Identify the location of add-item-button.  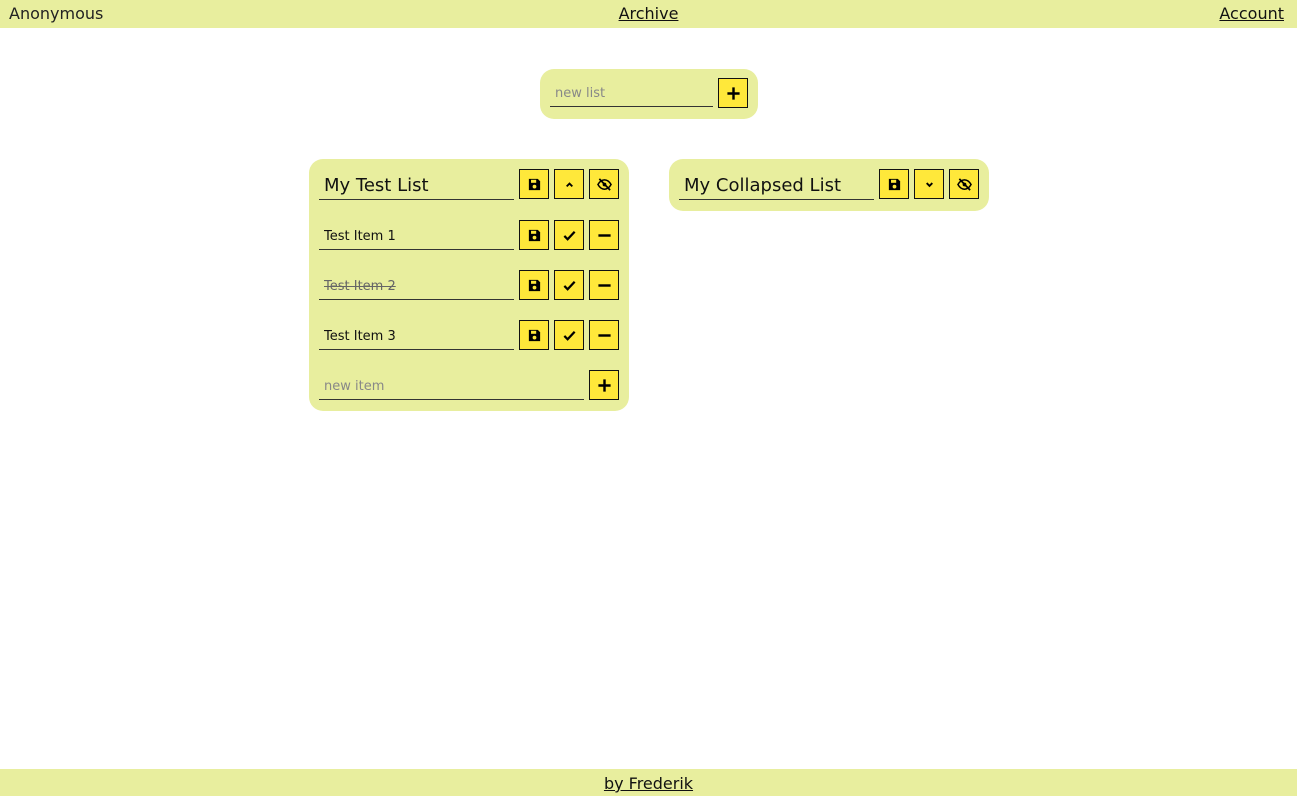
(604, 385).